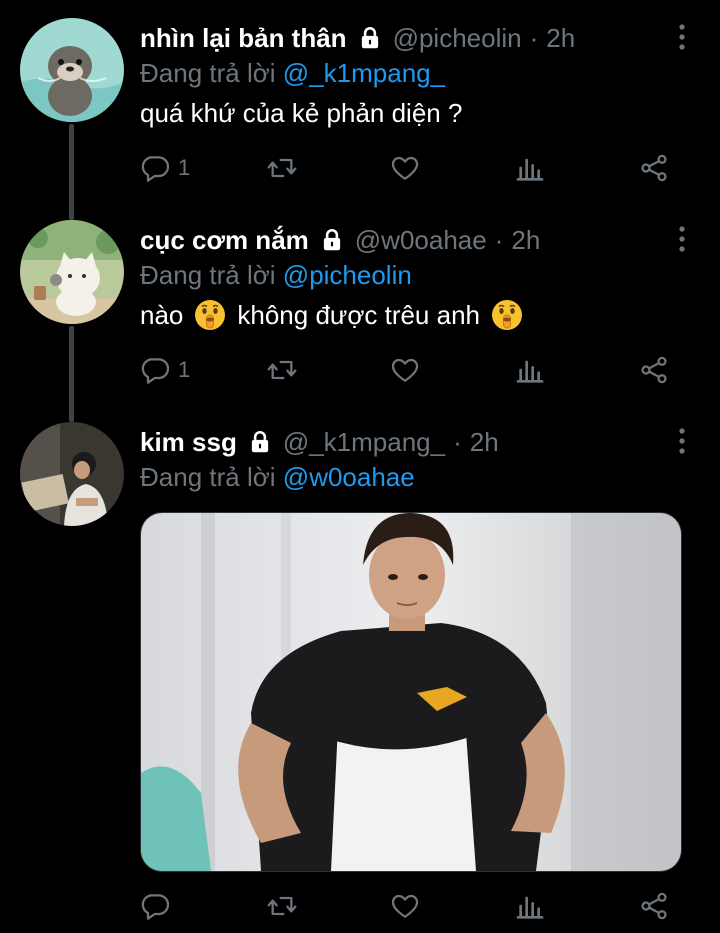 This screenshot has width=720, height=933. I want to click on reply-context: Đang trả lời @_k1mpang_, so click(292, 73).